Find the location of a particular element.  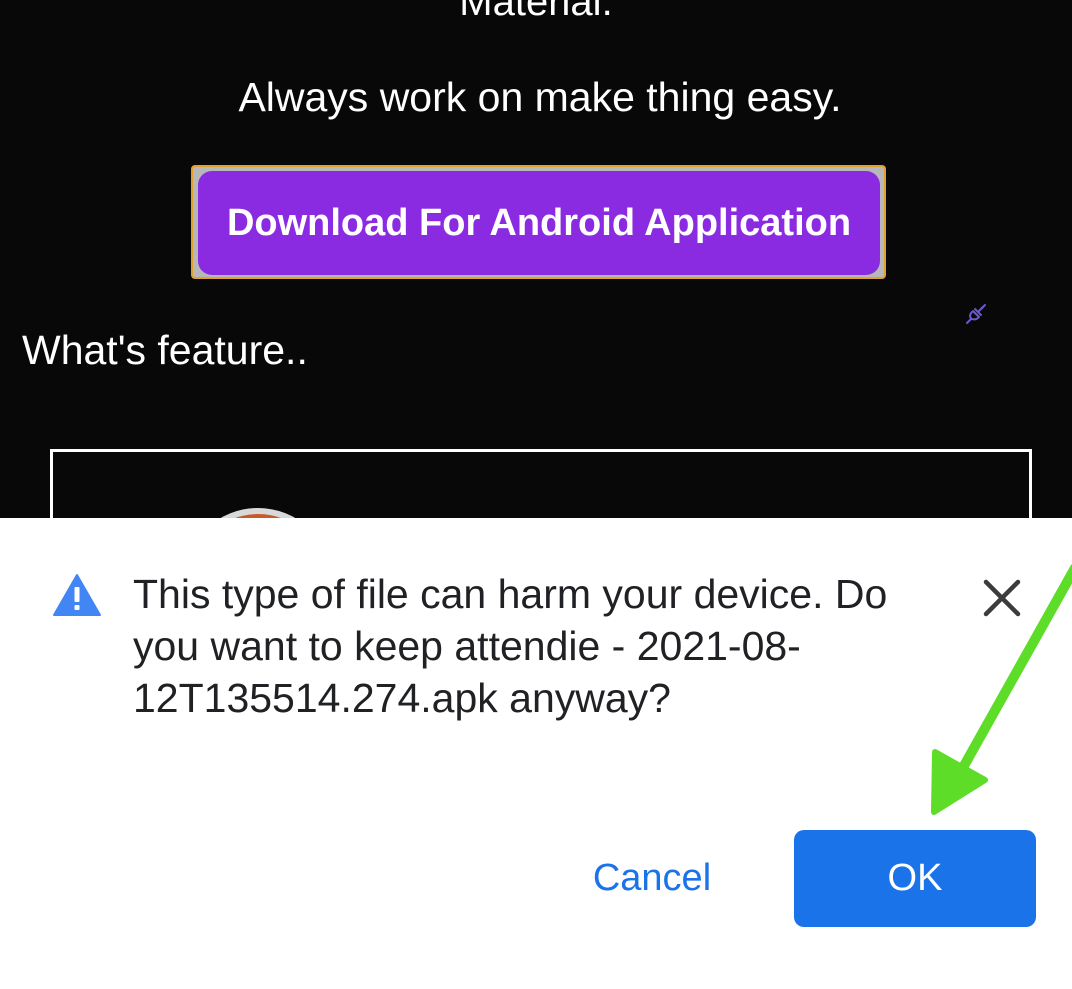

cancel-button-label: Cancel is located at coordinates (652, 877).